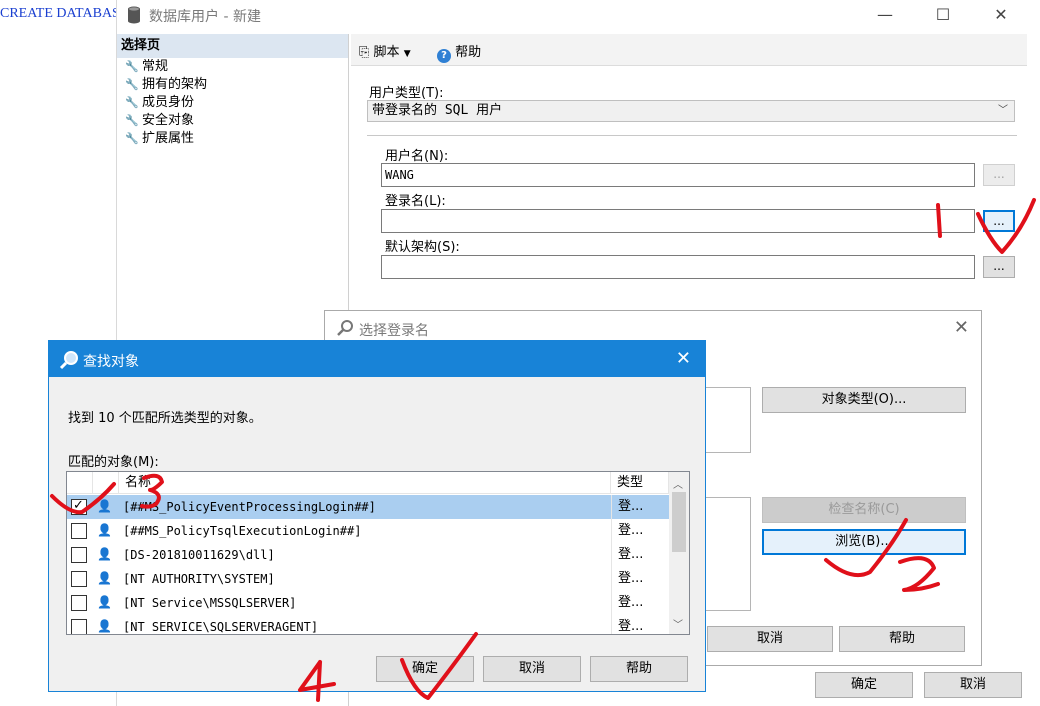  I want to click on username-label: 用户名(N):, so click(417, 156).